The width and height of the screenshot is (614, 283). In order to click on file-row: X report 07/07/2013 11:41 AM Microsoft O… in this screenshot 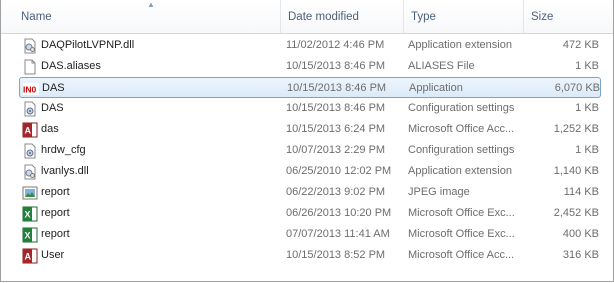, I will do `click(310, 234)`.